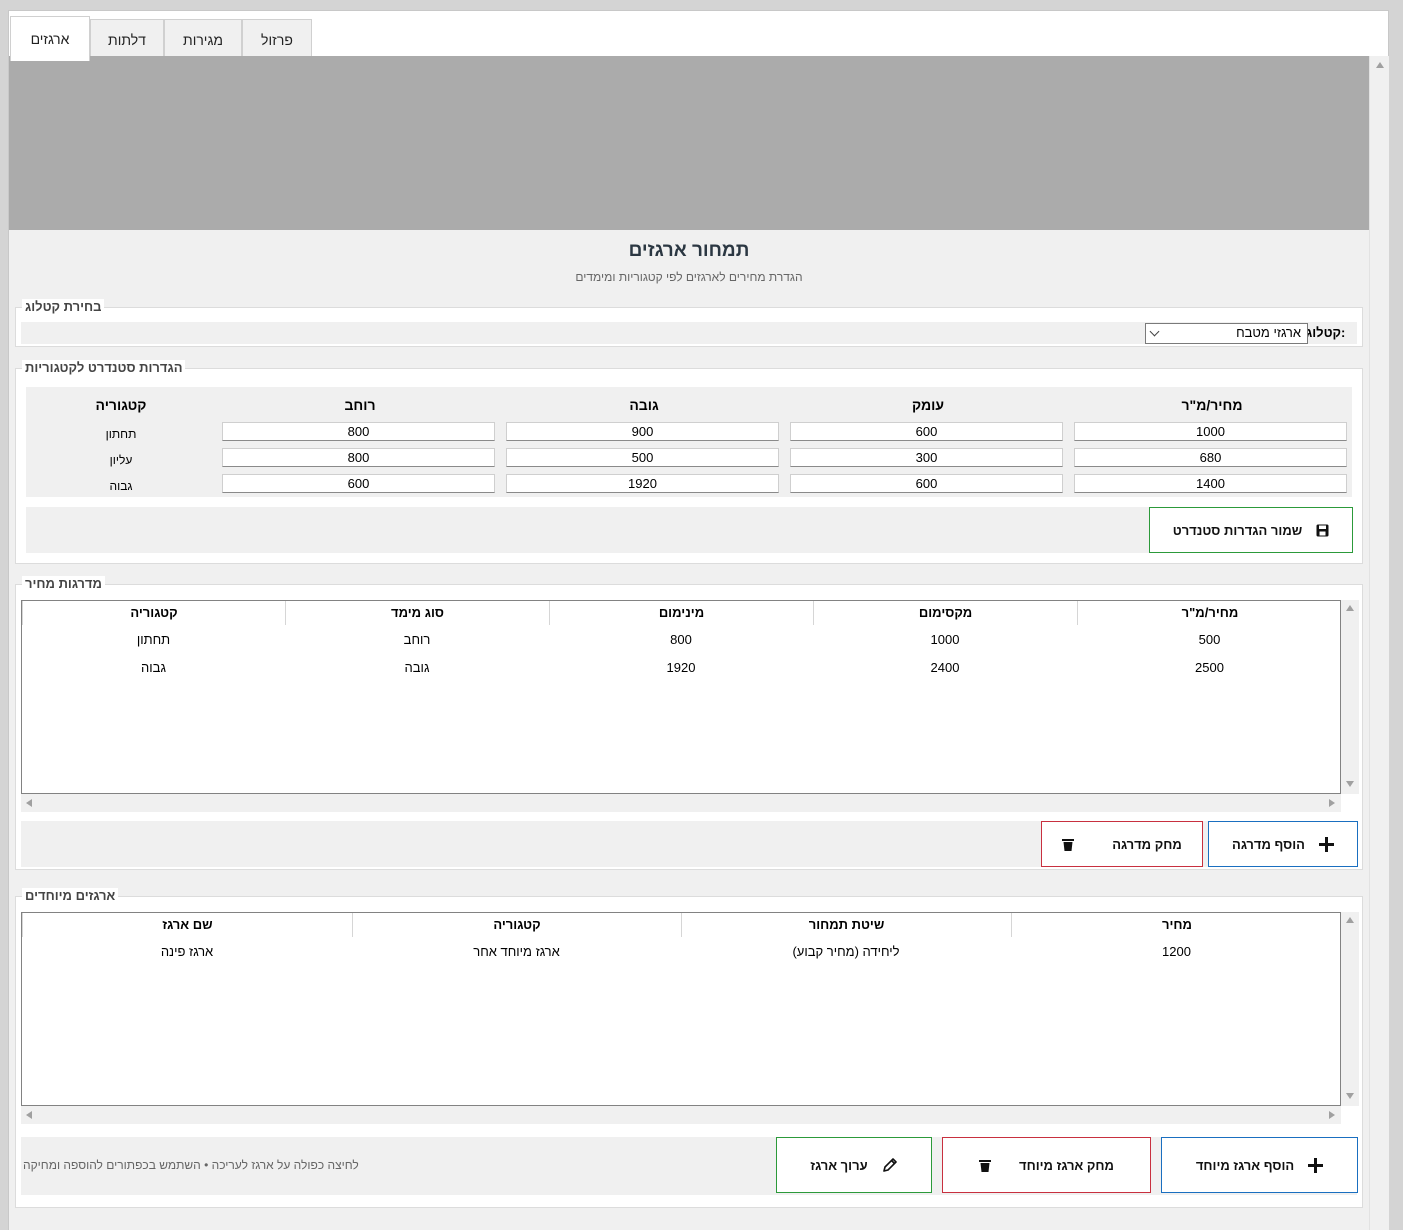 The height and width of the screenshot is (1230, 1403). I want to click on row-category: גבוה, so click(121, 486).